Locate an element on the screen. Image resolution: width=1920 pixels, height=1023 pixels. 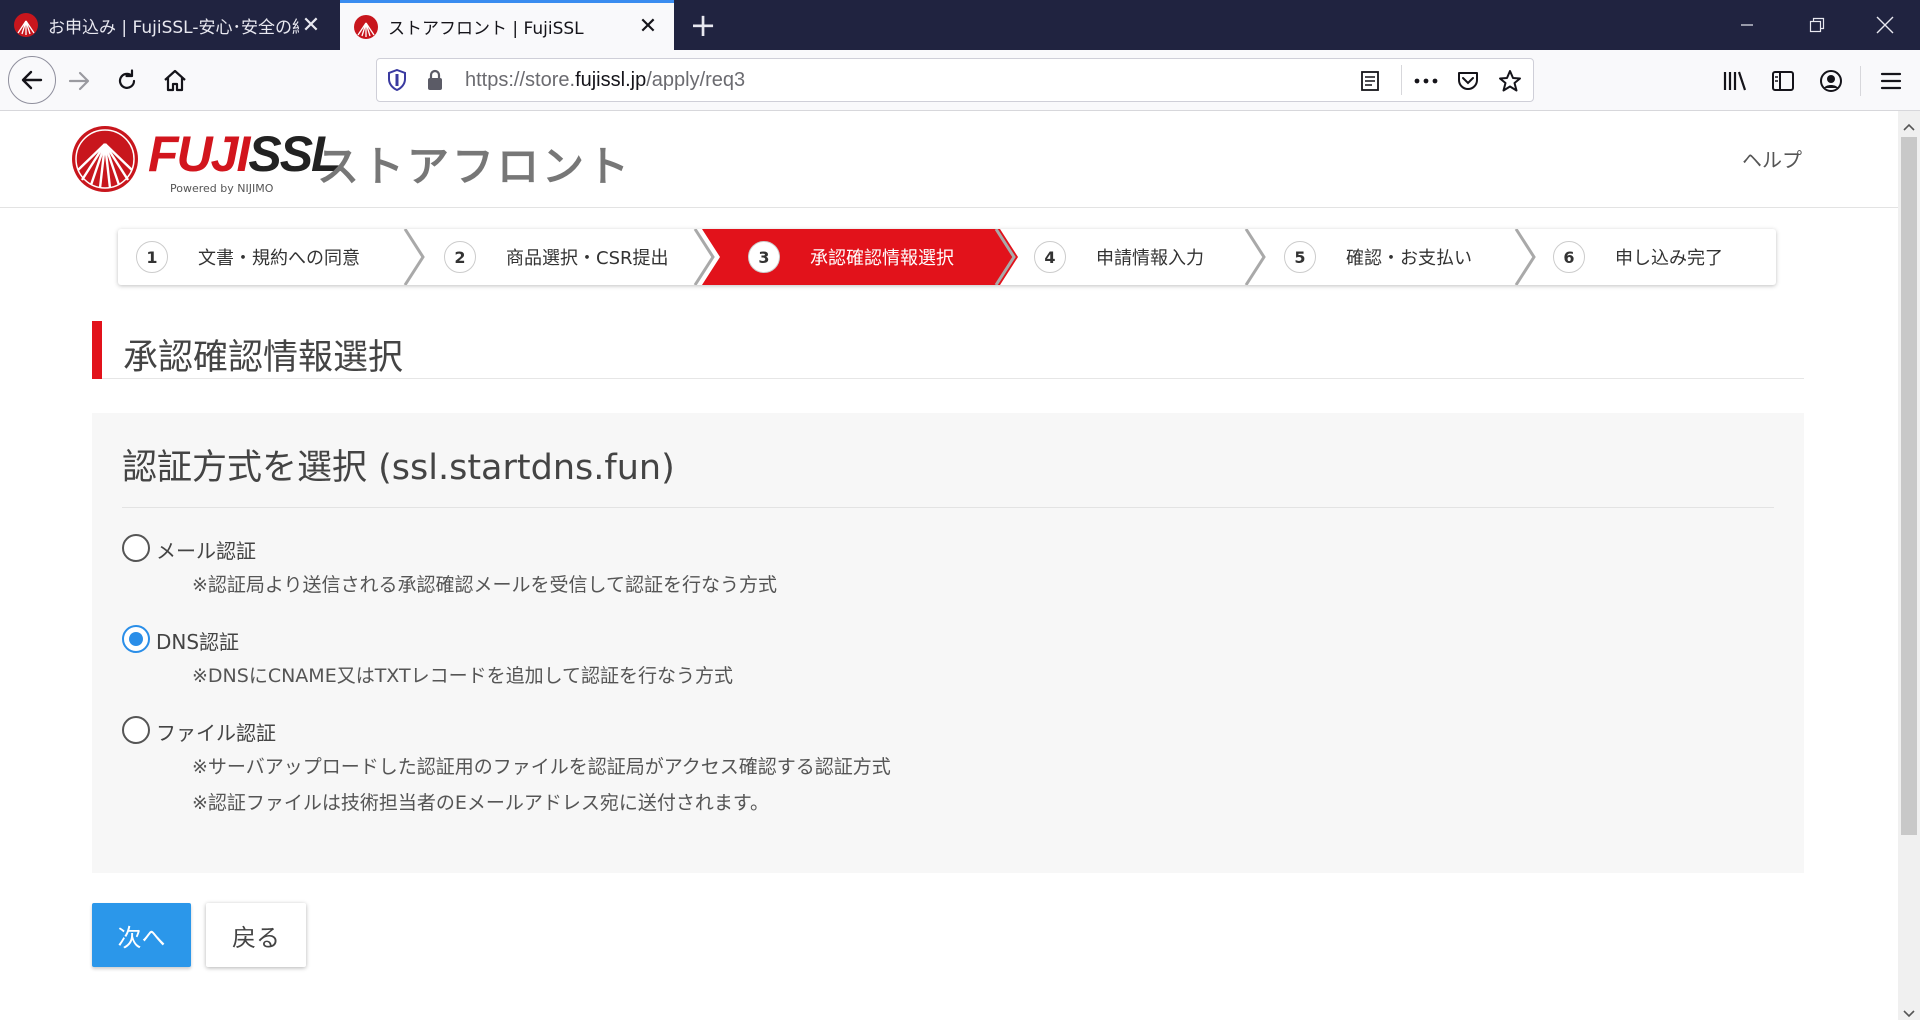
app-menu-icon is located at coordinates (1891, 81).